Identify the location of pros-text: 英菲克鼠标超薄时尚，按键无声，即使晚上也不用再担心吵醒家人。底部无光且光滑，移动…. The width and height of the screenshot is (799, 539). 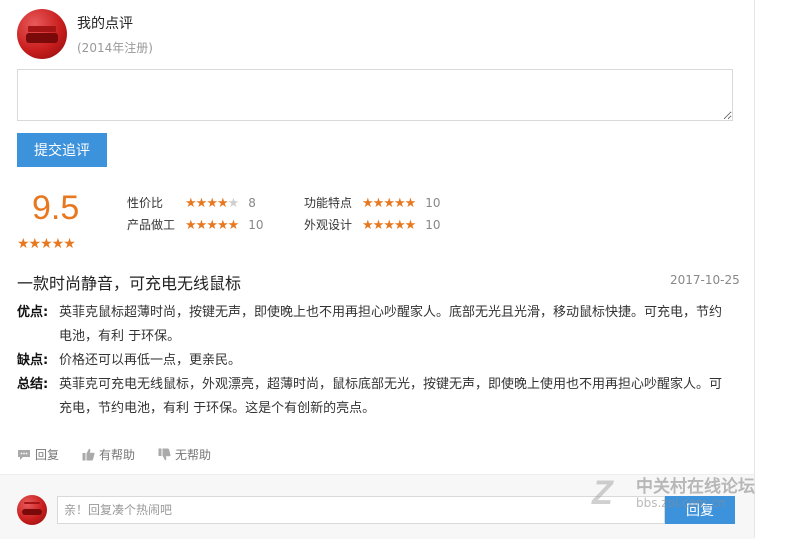
(391, 324).